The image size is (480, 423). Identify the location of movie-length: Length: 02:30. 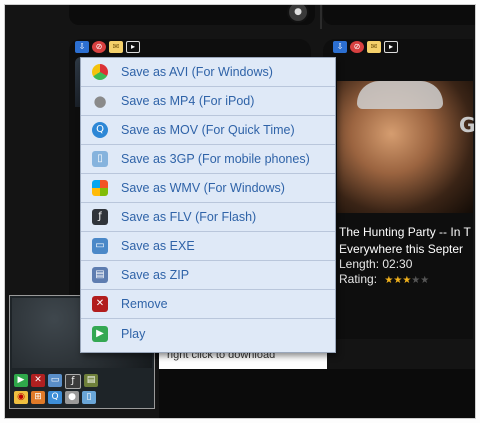
(376, 264).